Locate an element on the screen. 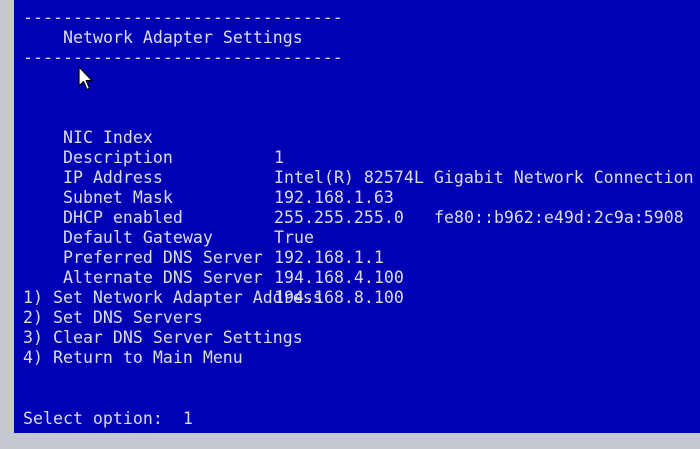  page-title: Network Adapter Settings is located at coordinates (183, 37).